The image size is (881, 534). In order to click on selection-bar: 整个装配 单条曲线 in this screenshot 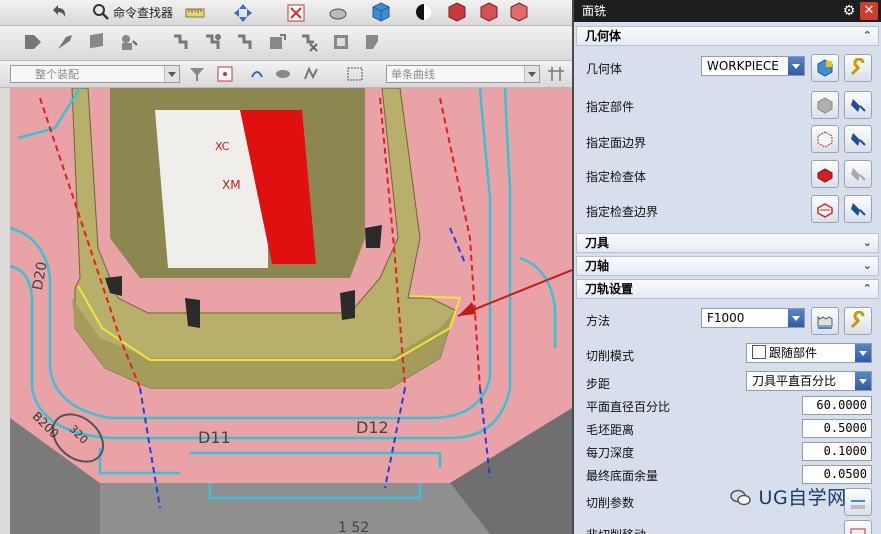, I will do `click(286, 74)`.